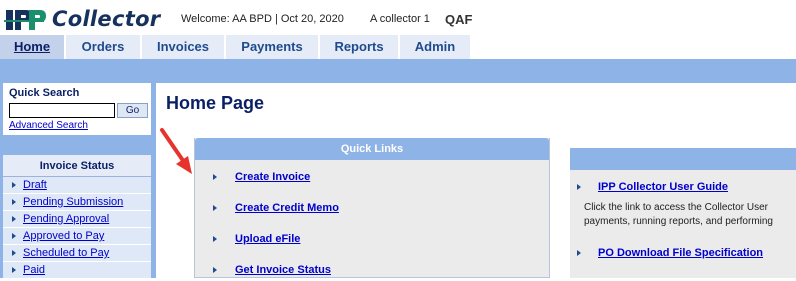 Image resolution: width=796 pixels, height=281 pixels. What do you see at coordinates (459, 19) in the screenshot?
I see `environment-label: QAF` at bounding box center [459, 19].